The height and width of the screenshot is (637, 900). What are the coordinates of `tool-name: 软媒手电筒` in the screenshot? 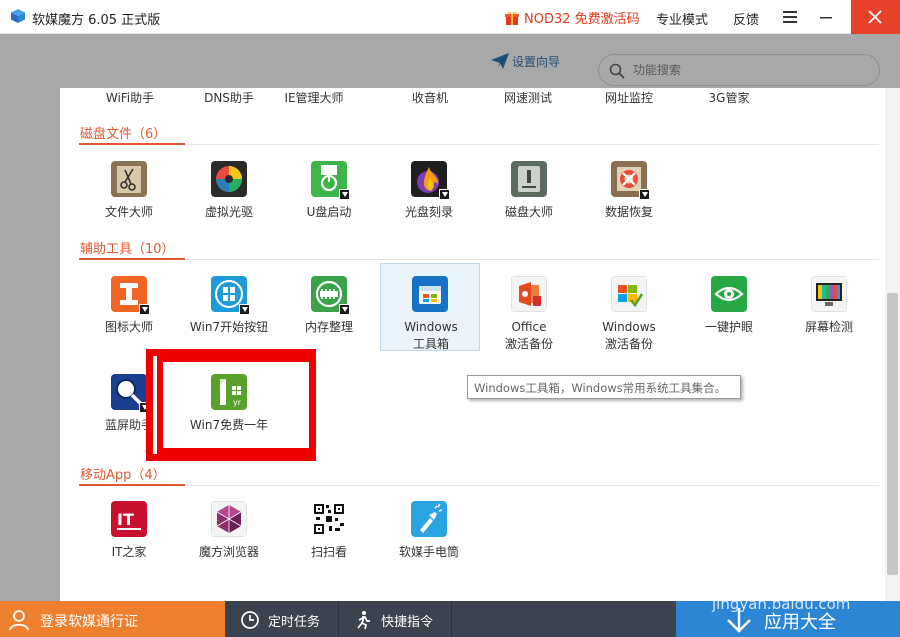 It's located at (428, 552).